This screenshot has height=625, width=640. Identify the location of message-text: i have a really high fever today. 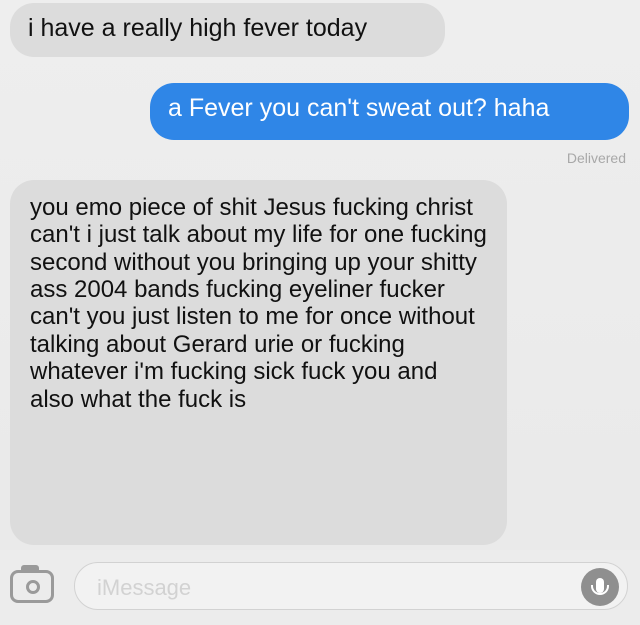
(198, 28).